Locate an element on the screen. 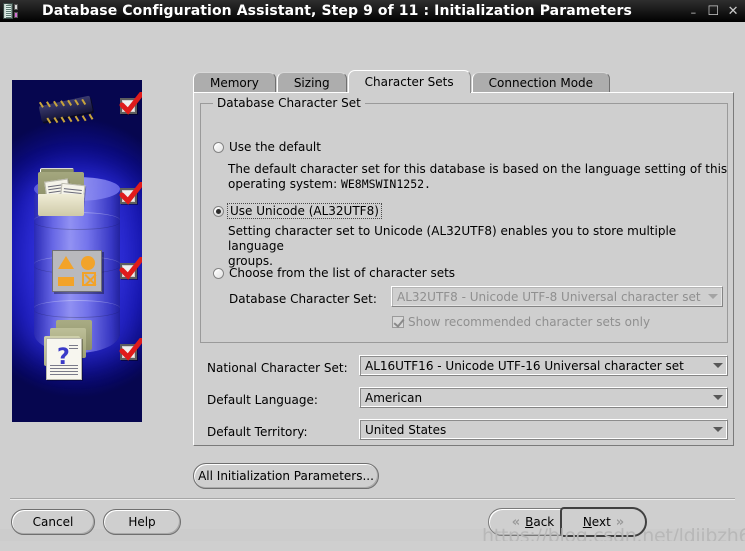  radio-use-unicode-indicator is located at coordinates (218, 211).